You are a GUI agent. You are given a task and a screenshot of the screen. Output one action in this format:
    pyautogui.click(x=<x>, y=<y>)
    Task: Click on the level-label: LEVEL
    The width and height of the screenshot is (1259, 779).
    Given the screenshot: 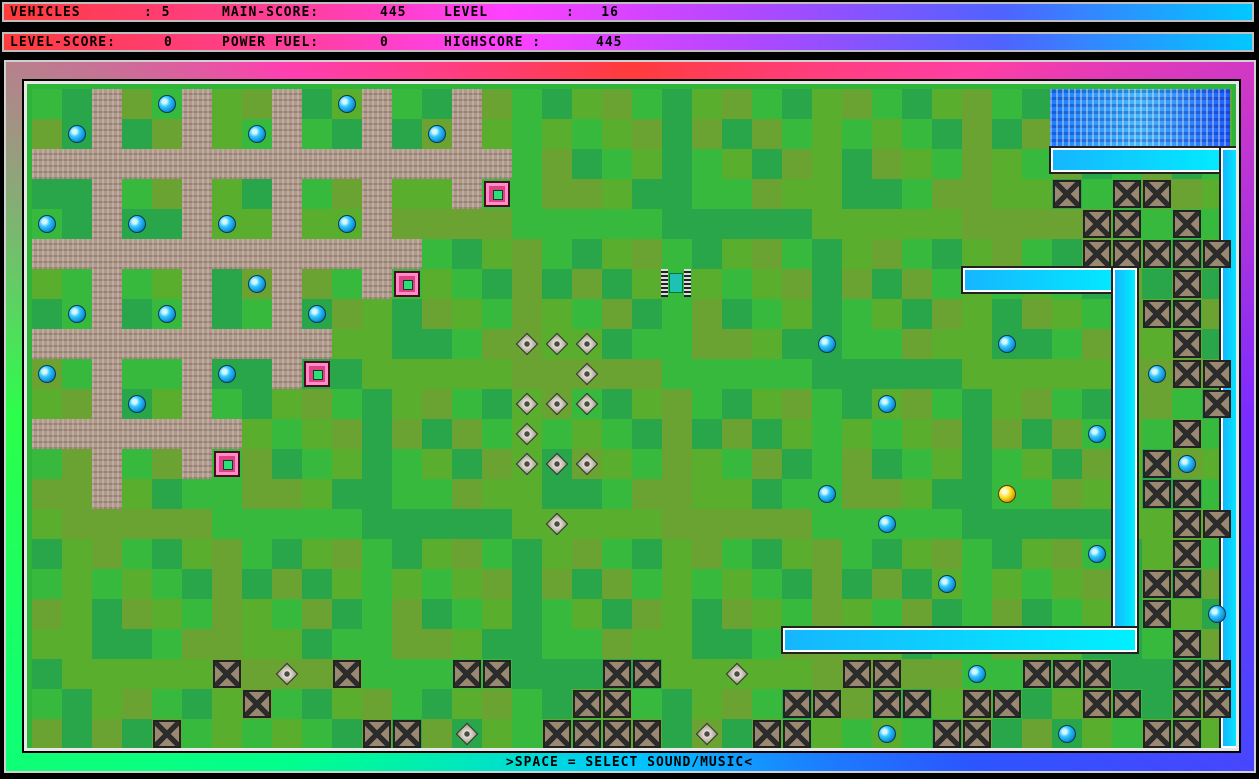 What is the action you would take?
    pyautogui.click(x=466, y=12)
    